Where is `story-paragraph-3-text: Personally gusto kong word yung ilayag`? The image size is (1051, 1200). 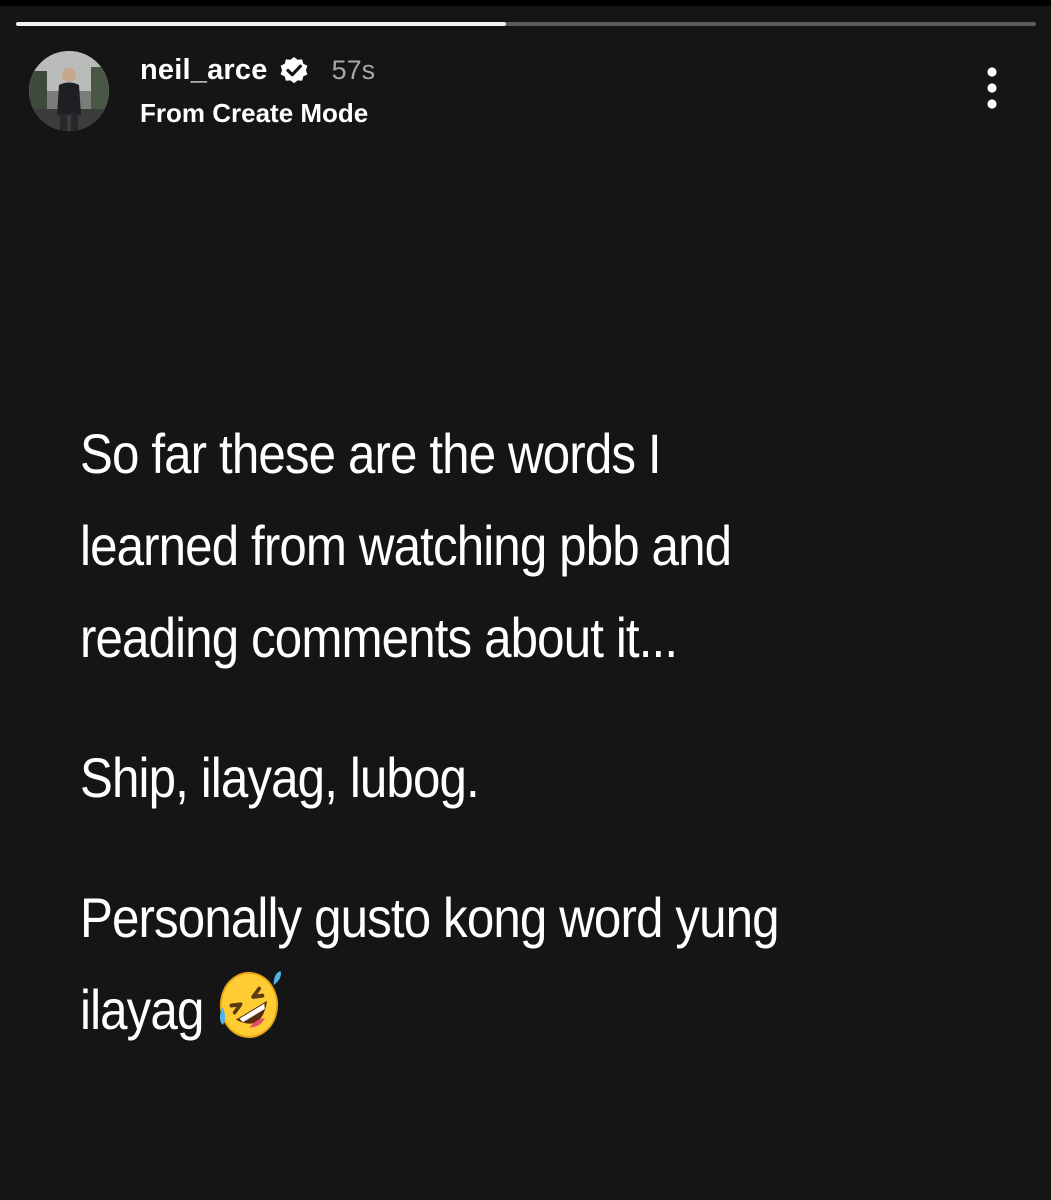 story-paragraph-3-text: Personally gusto kong word yung ilayag is located at coordinates (430, 963).